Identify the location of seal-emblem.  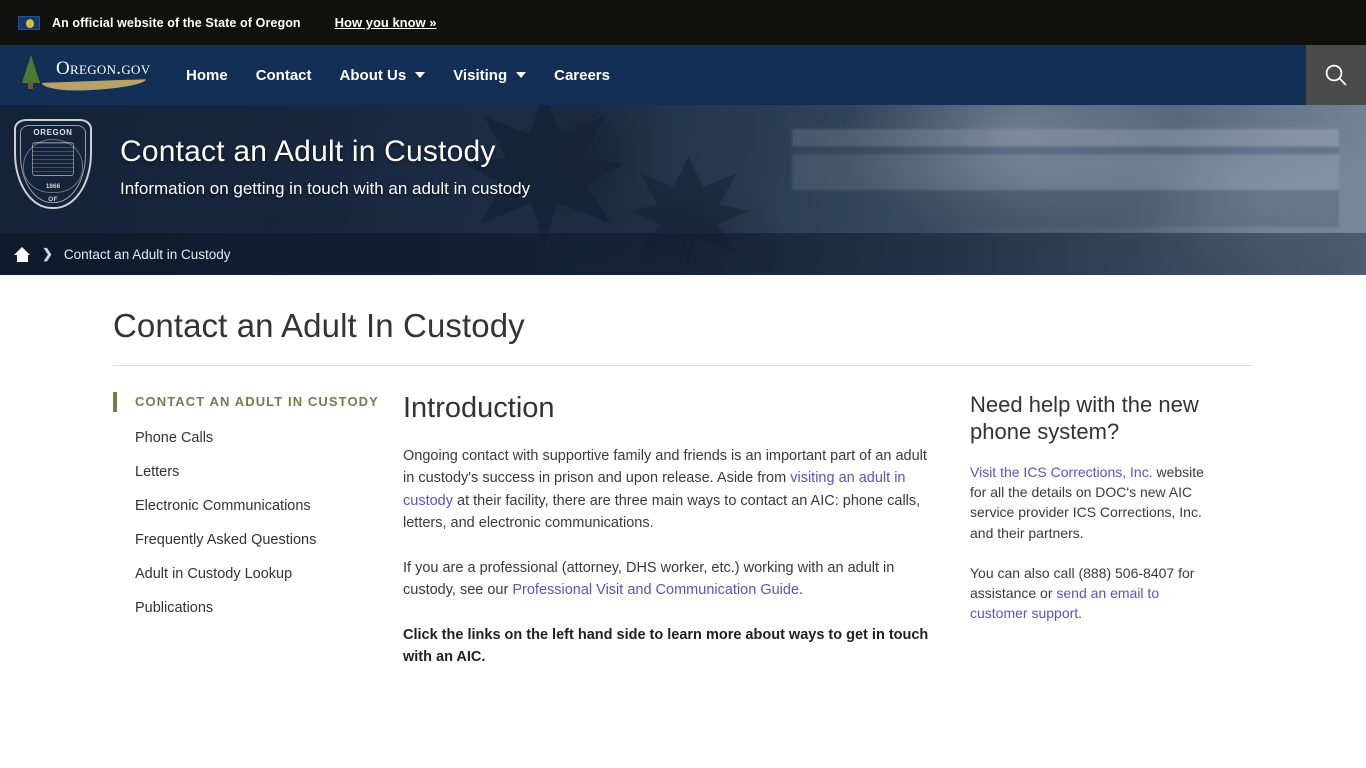
(53, 159).